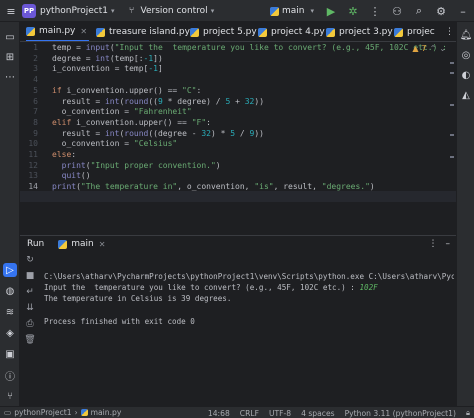 The image size is (474, 418). I want to click on more-options-icon: ⋮, so click(433, 244).